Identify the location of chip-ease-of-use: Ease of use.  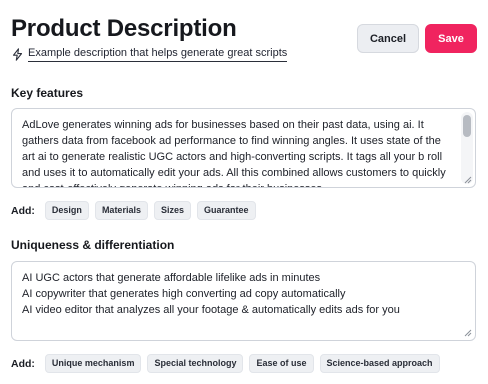
(281, 363).